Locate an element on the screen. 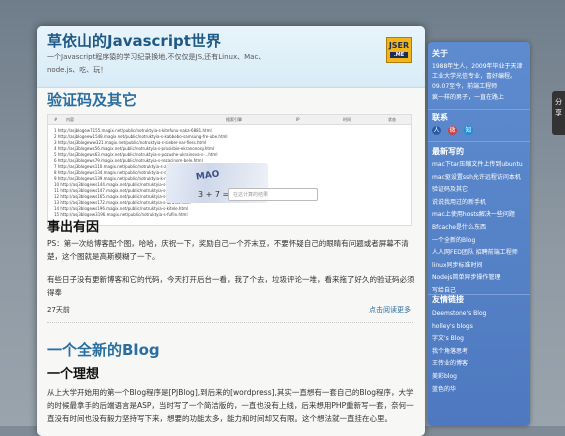 This screenshot has height=436, width=565. weibo-icon: 微 is located at coordinates (452, 130).